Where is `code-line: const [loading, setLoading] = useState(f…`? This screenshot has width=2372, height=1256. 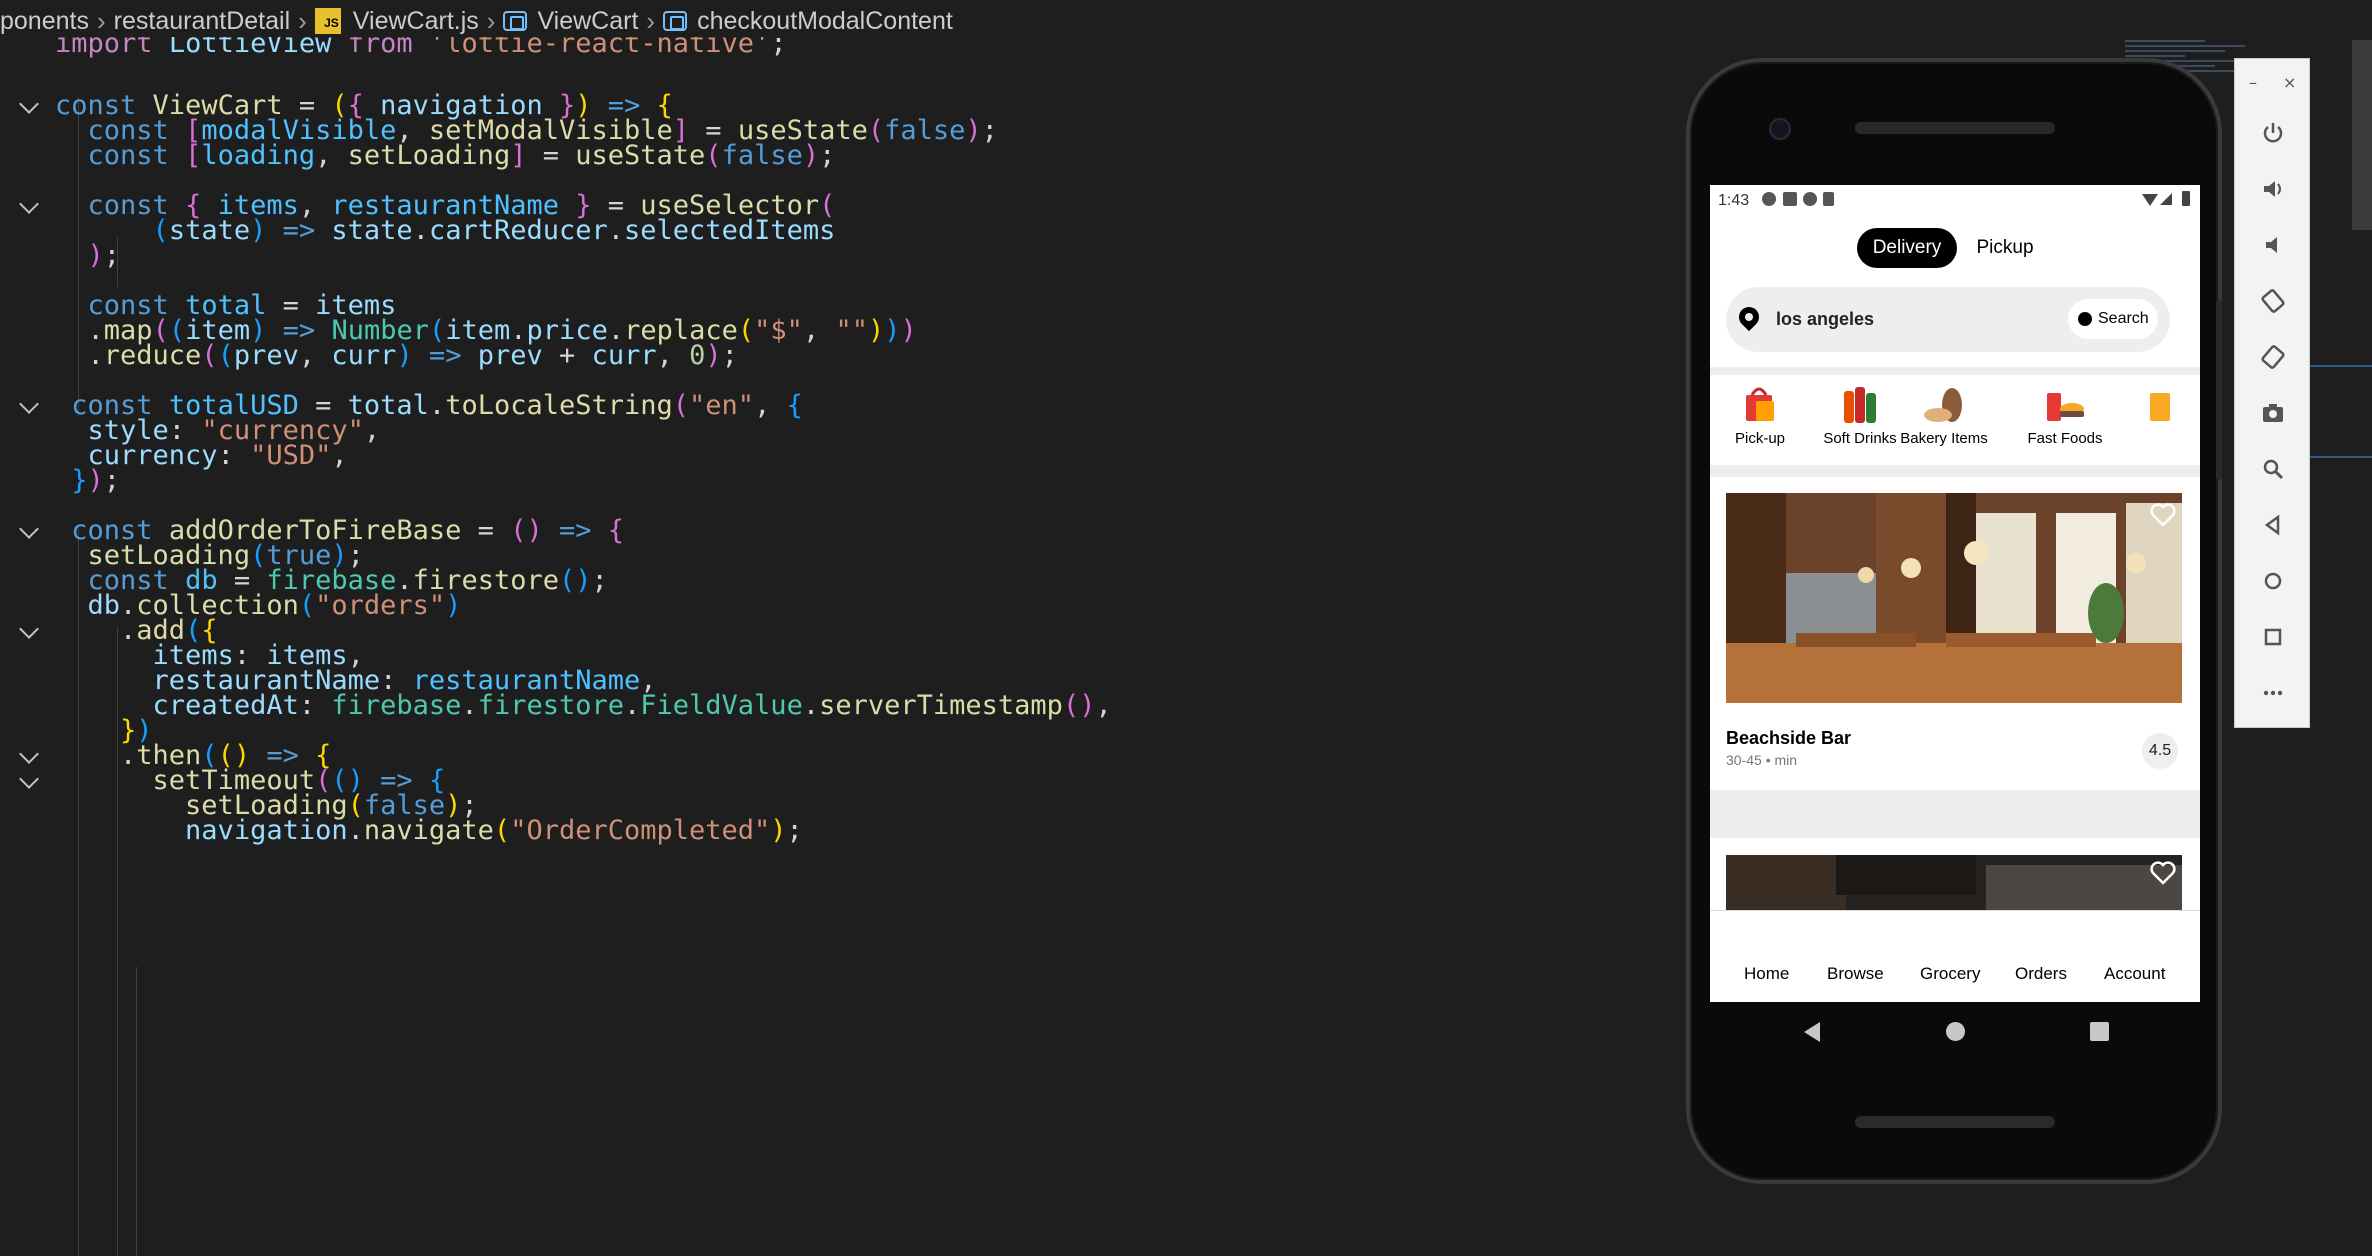 code-line: const [loading, setLoading] = useState(f… is located at coordinates (461, 155).